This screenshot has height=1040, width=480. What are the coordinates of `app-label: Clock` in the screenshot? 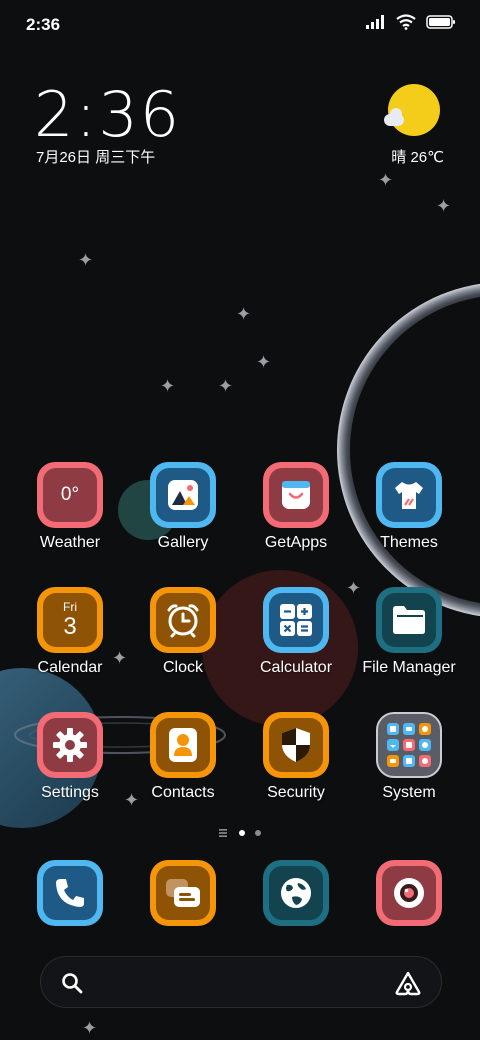 It's located at (182, 667).